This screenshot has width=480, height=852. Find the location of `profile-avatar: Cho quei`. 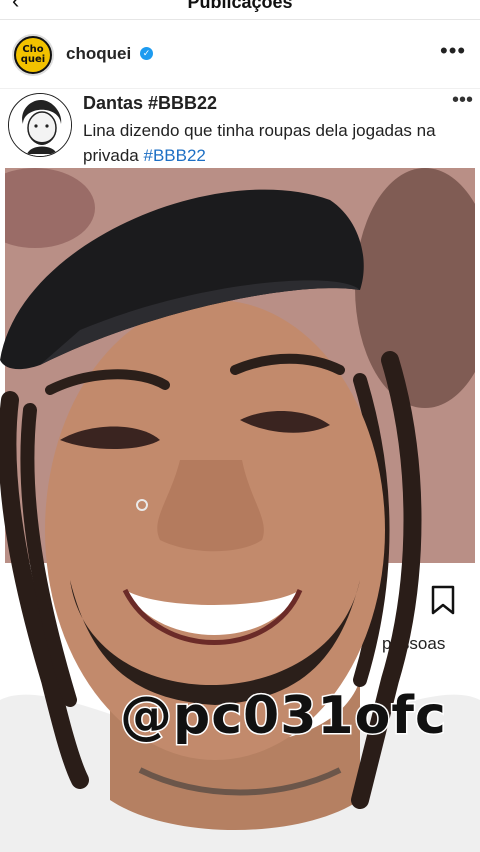

profile-avatar: Cho quei is located at coordinates (33, 55).